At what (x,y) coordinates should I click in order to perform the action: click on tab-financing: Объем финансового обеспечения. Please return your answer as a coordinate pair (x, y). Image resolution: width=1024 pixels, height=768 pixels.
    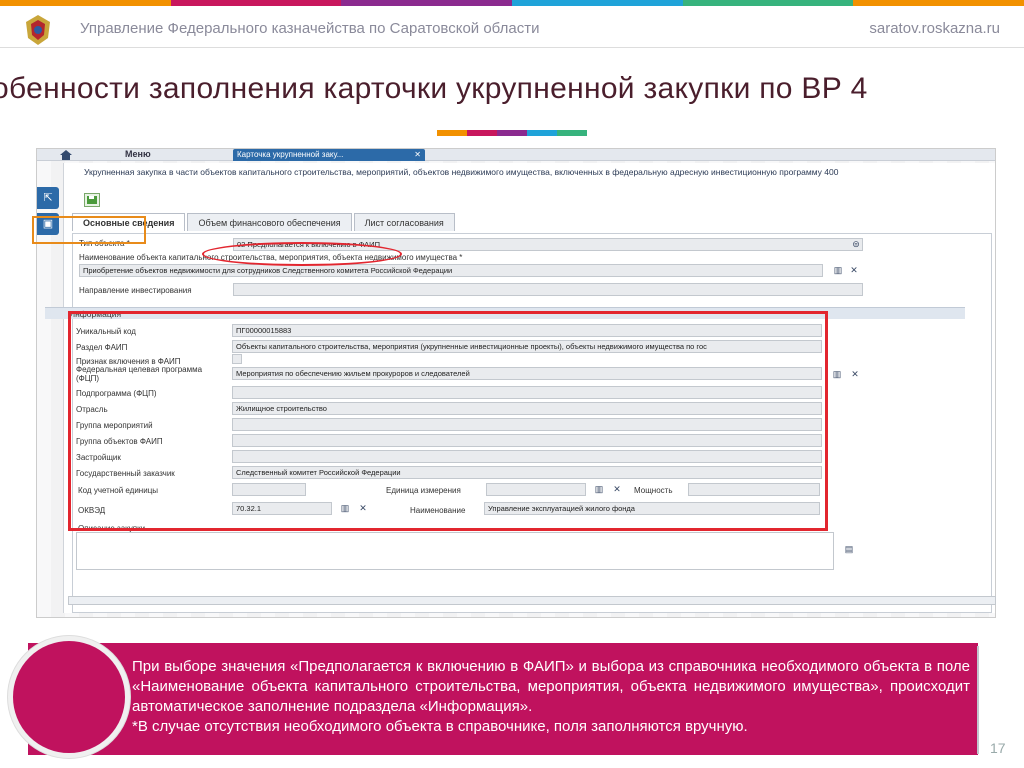
    Looking at the image, I should click on (269, 222).